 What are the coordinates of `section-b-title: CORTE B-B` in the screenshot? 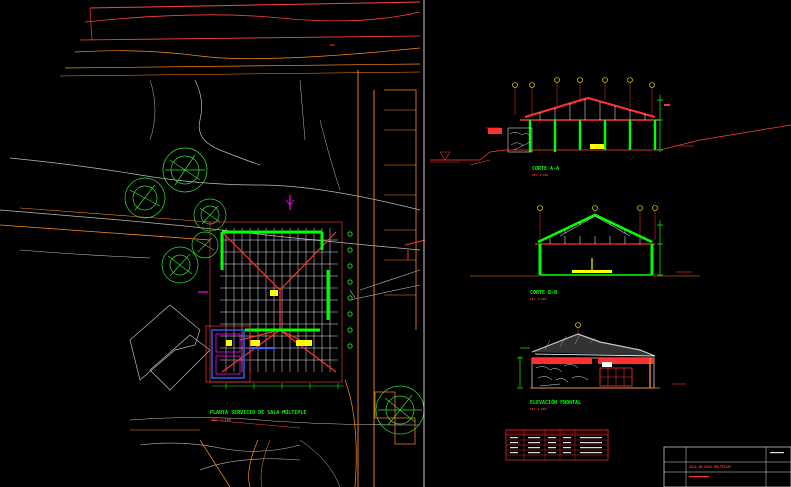 It's located at (543, 293).